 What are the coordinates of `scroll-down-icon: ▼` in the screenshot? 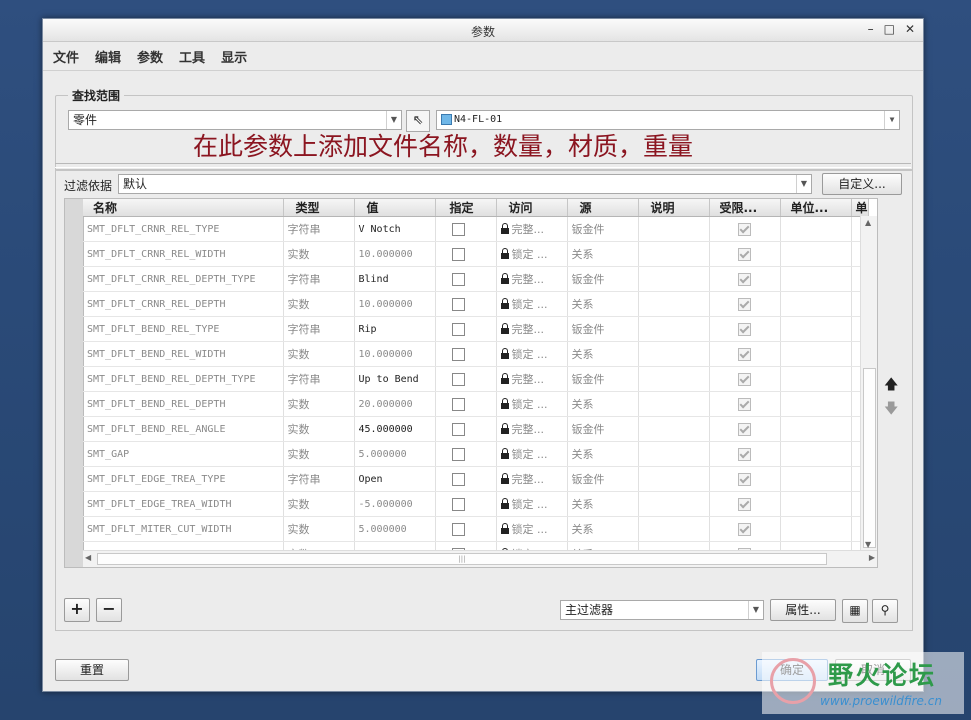 It's located at (868, 544).